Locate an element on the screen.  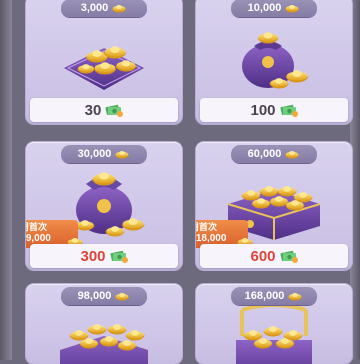
gold-amount: 30,000 is located at coordinates (94, 154).